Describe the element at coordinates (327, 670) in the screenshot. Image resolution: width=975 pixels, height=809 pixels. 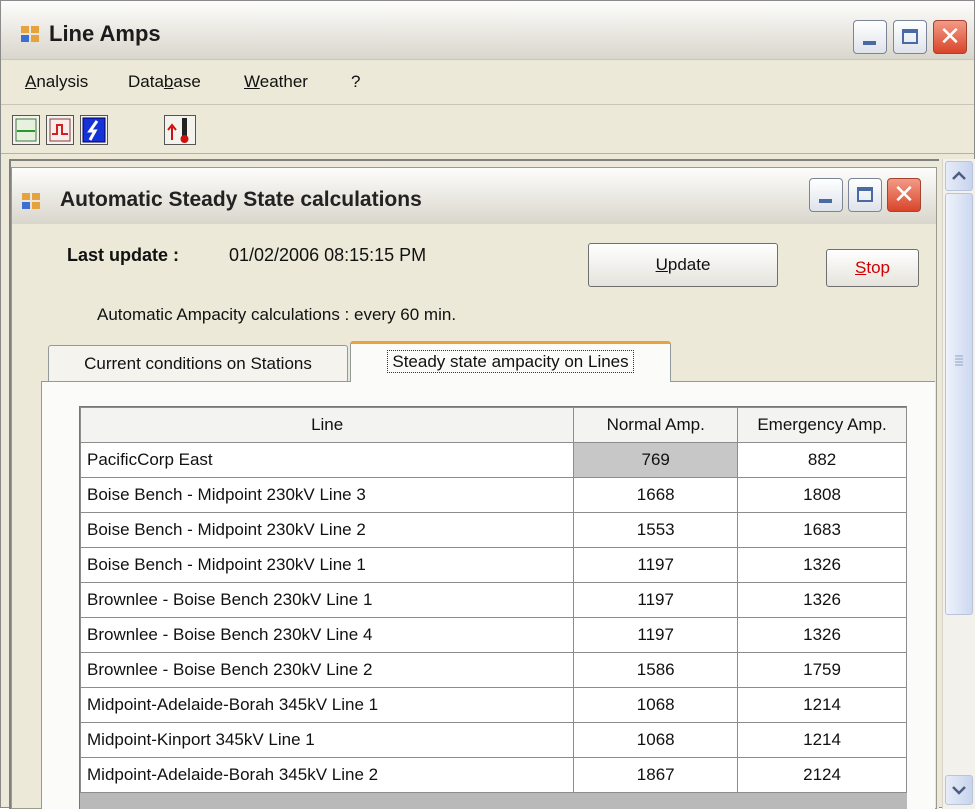
I see `cell-line: Brownlee - Boise Bench 230kV Line 2` at that location.